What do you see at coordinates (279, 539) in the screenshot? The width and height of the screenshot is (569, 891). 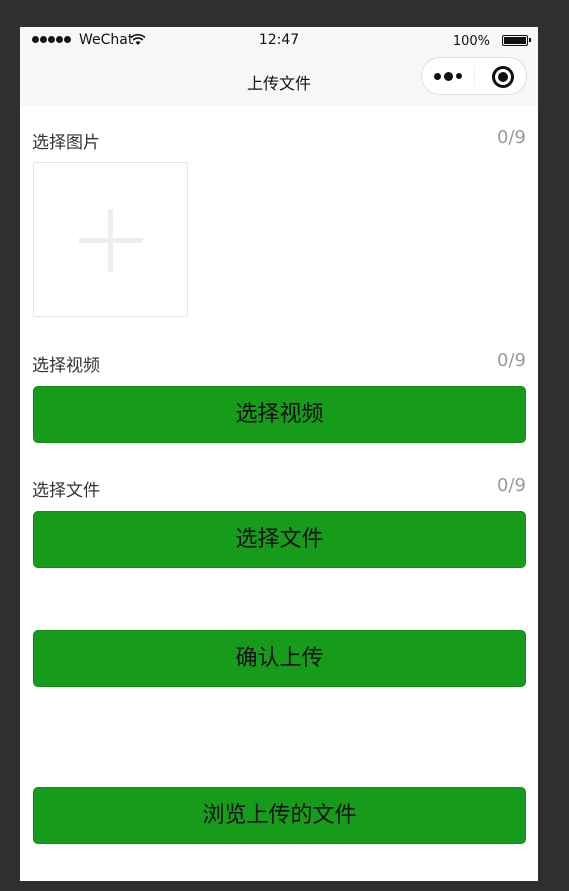 I see `select-file-button: 选择文件` at bounding box center [279, 539].